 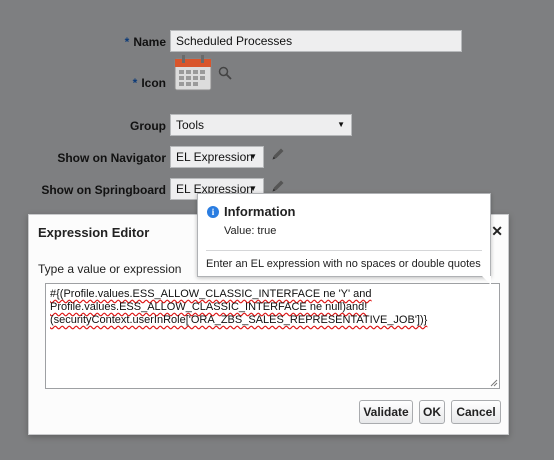 I want to click on navigator-select: EL Expression ▼, so click(x=217, y=157).